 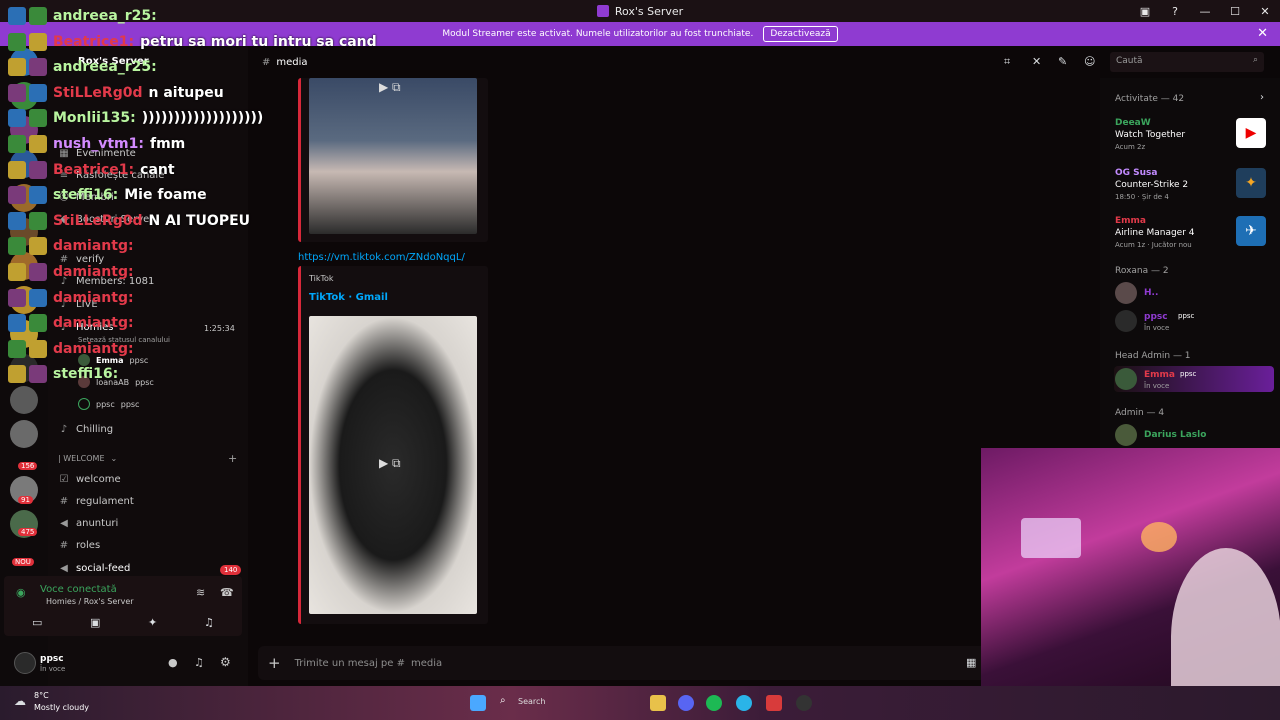 What do you see at coordinates (971, 662) in the screenshot?
I see `gift-icon: ▦` at bounding box center [971, 662].